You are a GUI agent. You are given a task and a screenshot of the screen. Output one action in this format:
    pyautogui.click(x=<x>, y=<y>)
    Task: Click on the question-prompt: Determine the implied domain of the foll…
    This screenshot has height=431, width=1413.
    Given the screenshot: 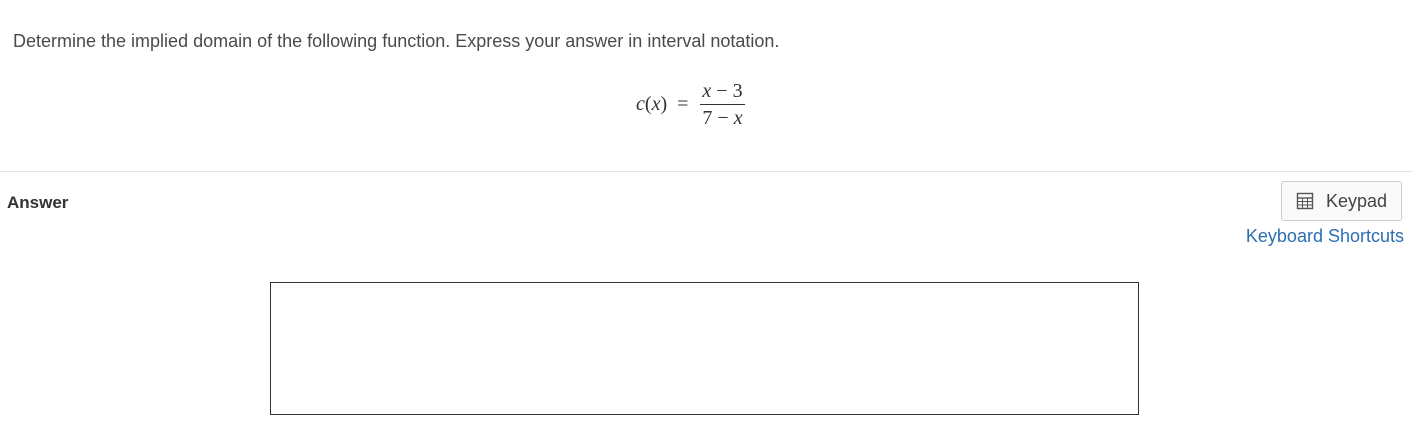 What is the action you would take?
    pyautogui.click(x=396, y=41)
    